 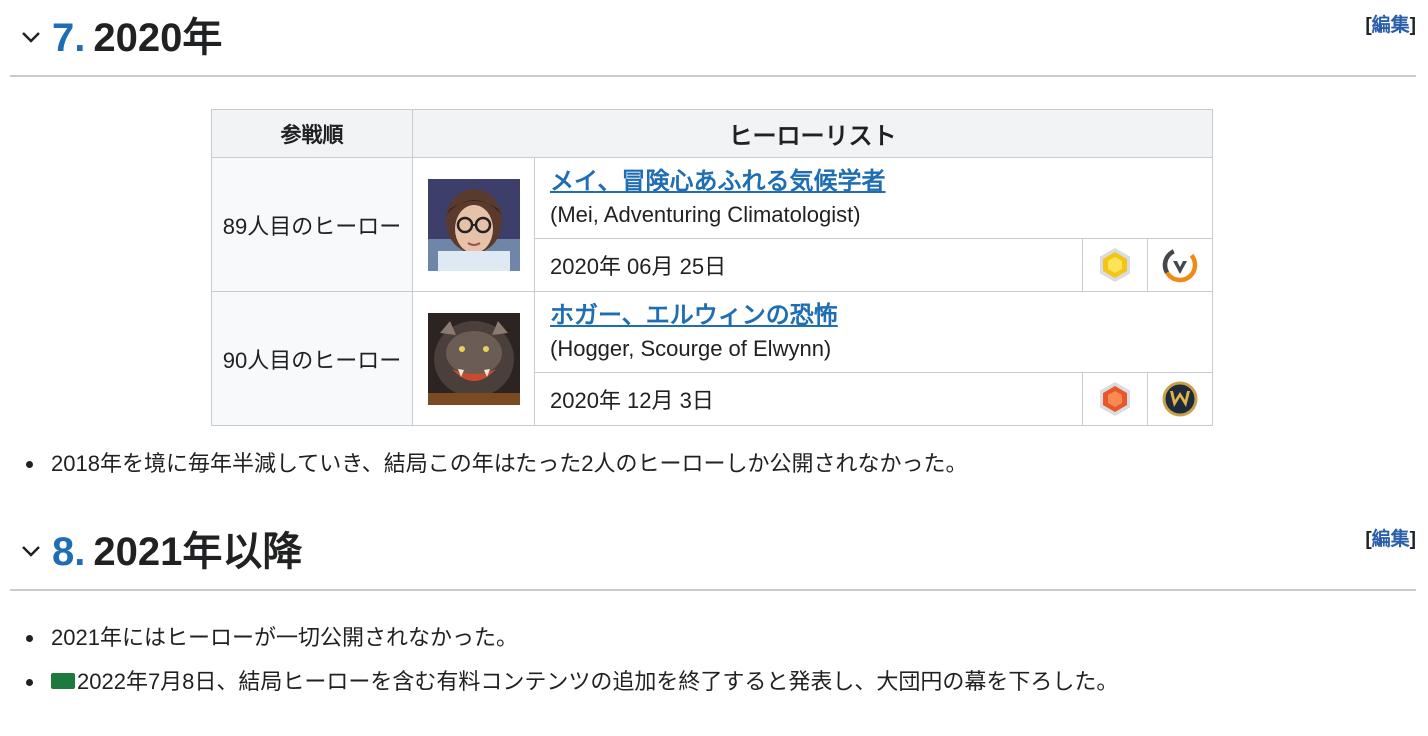 I want to click on hero-english-name: (Mei, Adventuring Climatologist), so click(x=705, y=214).